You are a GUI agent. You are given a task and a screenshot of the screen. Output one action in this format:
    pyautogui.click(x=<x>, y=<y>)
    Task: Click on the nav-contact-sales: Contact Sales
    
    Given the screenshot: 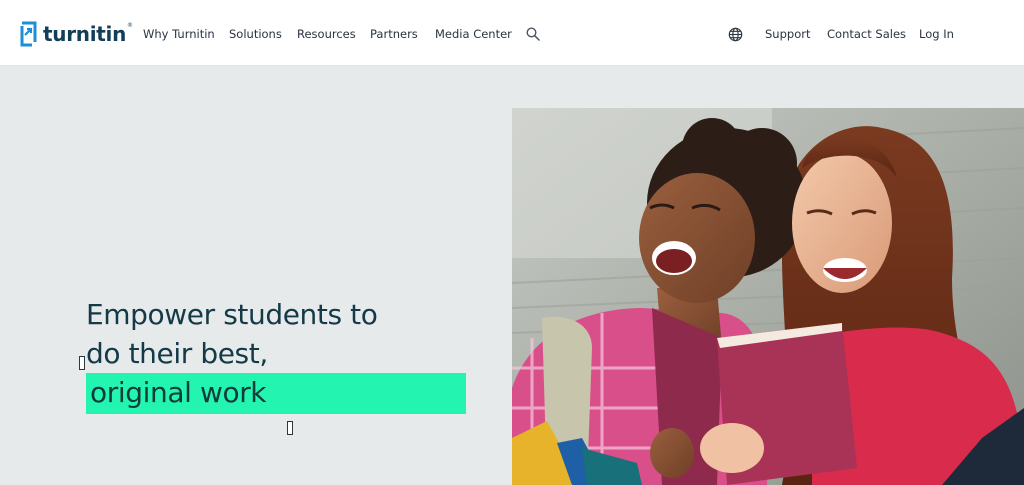 What is the action you would take?
    pyautogui.click(x=866, y=34)
    